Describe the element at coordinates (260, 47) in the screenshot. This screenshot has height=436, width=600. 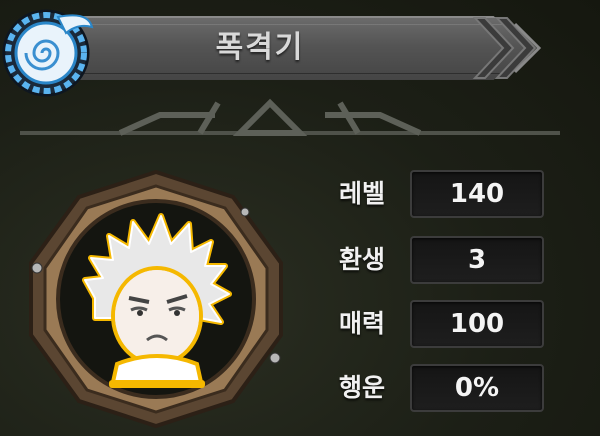
I see `character-name: 폭격기` at that location.